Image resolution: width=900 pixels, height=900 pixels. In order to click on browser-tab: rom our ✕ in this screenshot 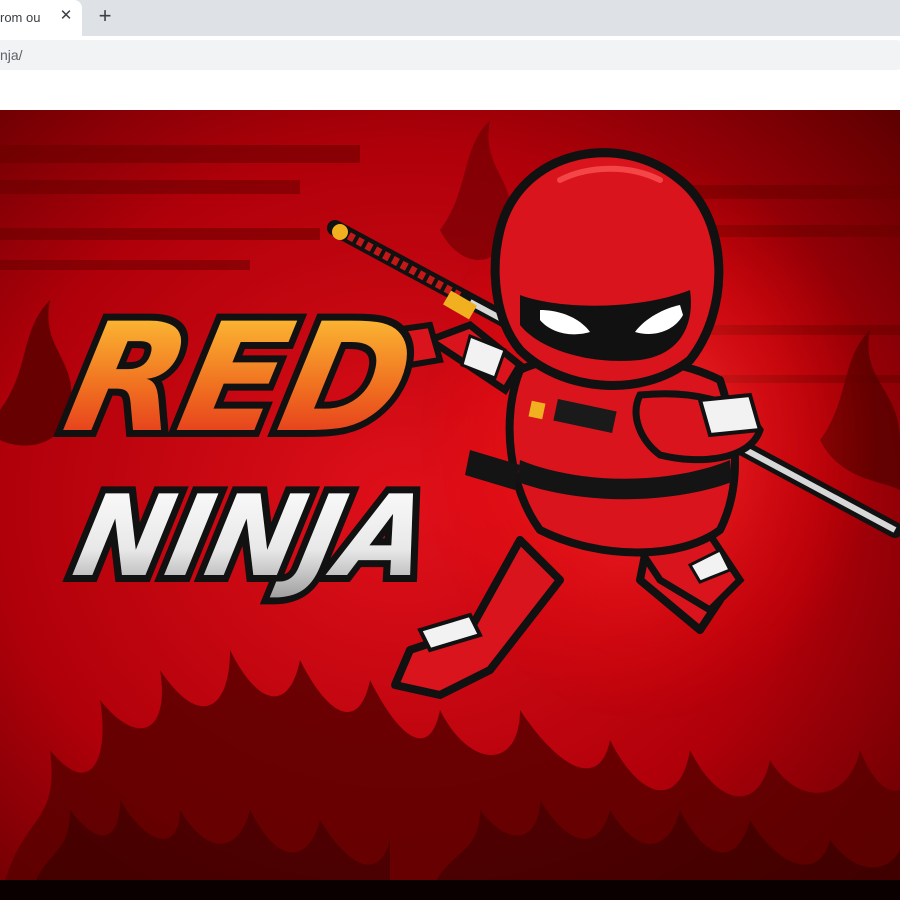, I will do `click(41, 18)`.